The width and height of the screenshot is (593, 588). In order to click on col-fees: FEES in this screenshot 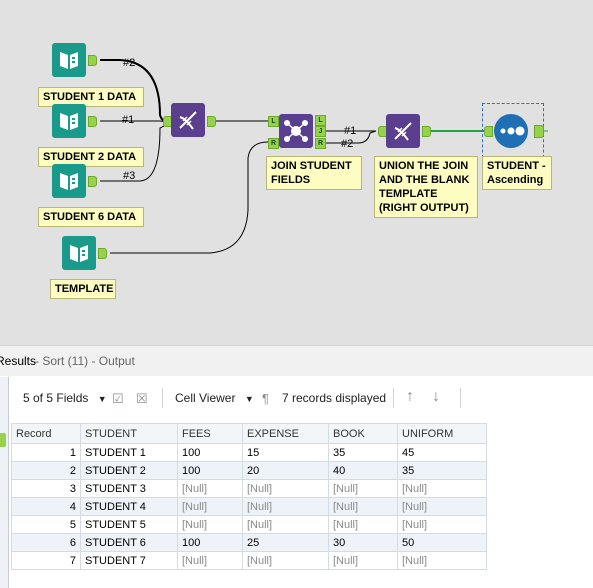, I will do `click(210, 433)`.